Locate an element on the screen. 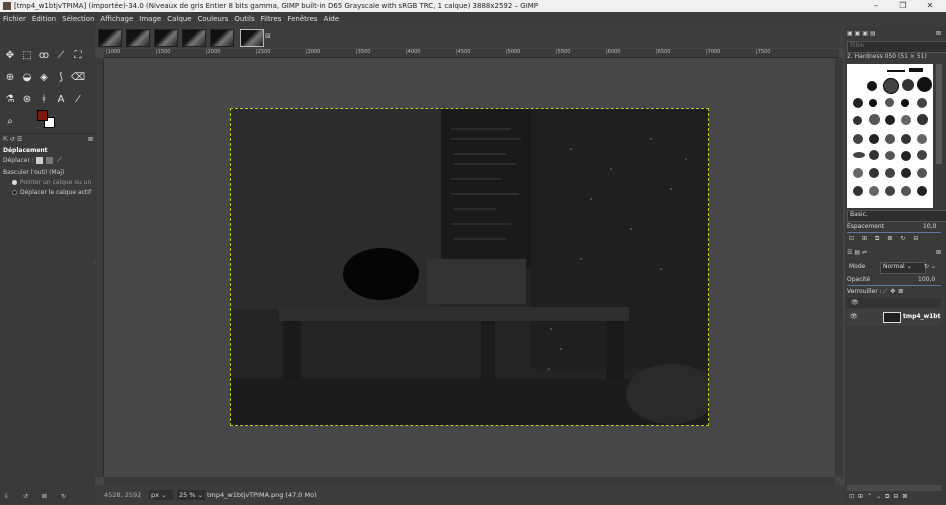 The height and width of the screenshot is (505, 946). crop-tool-icon: ⛶ is located at coordinates (78, 56).